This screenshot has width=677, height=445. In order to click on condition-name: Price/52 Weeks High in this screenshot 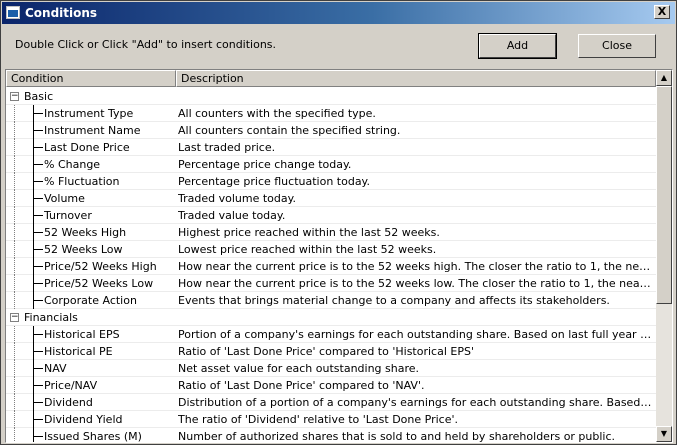, I will do `click(100, 266)`.